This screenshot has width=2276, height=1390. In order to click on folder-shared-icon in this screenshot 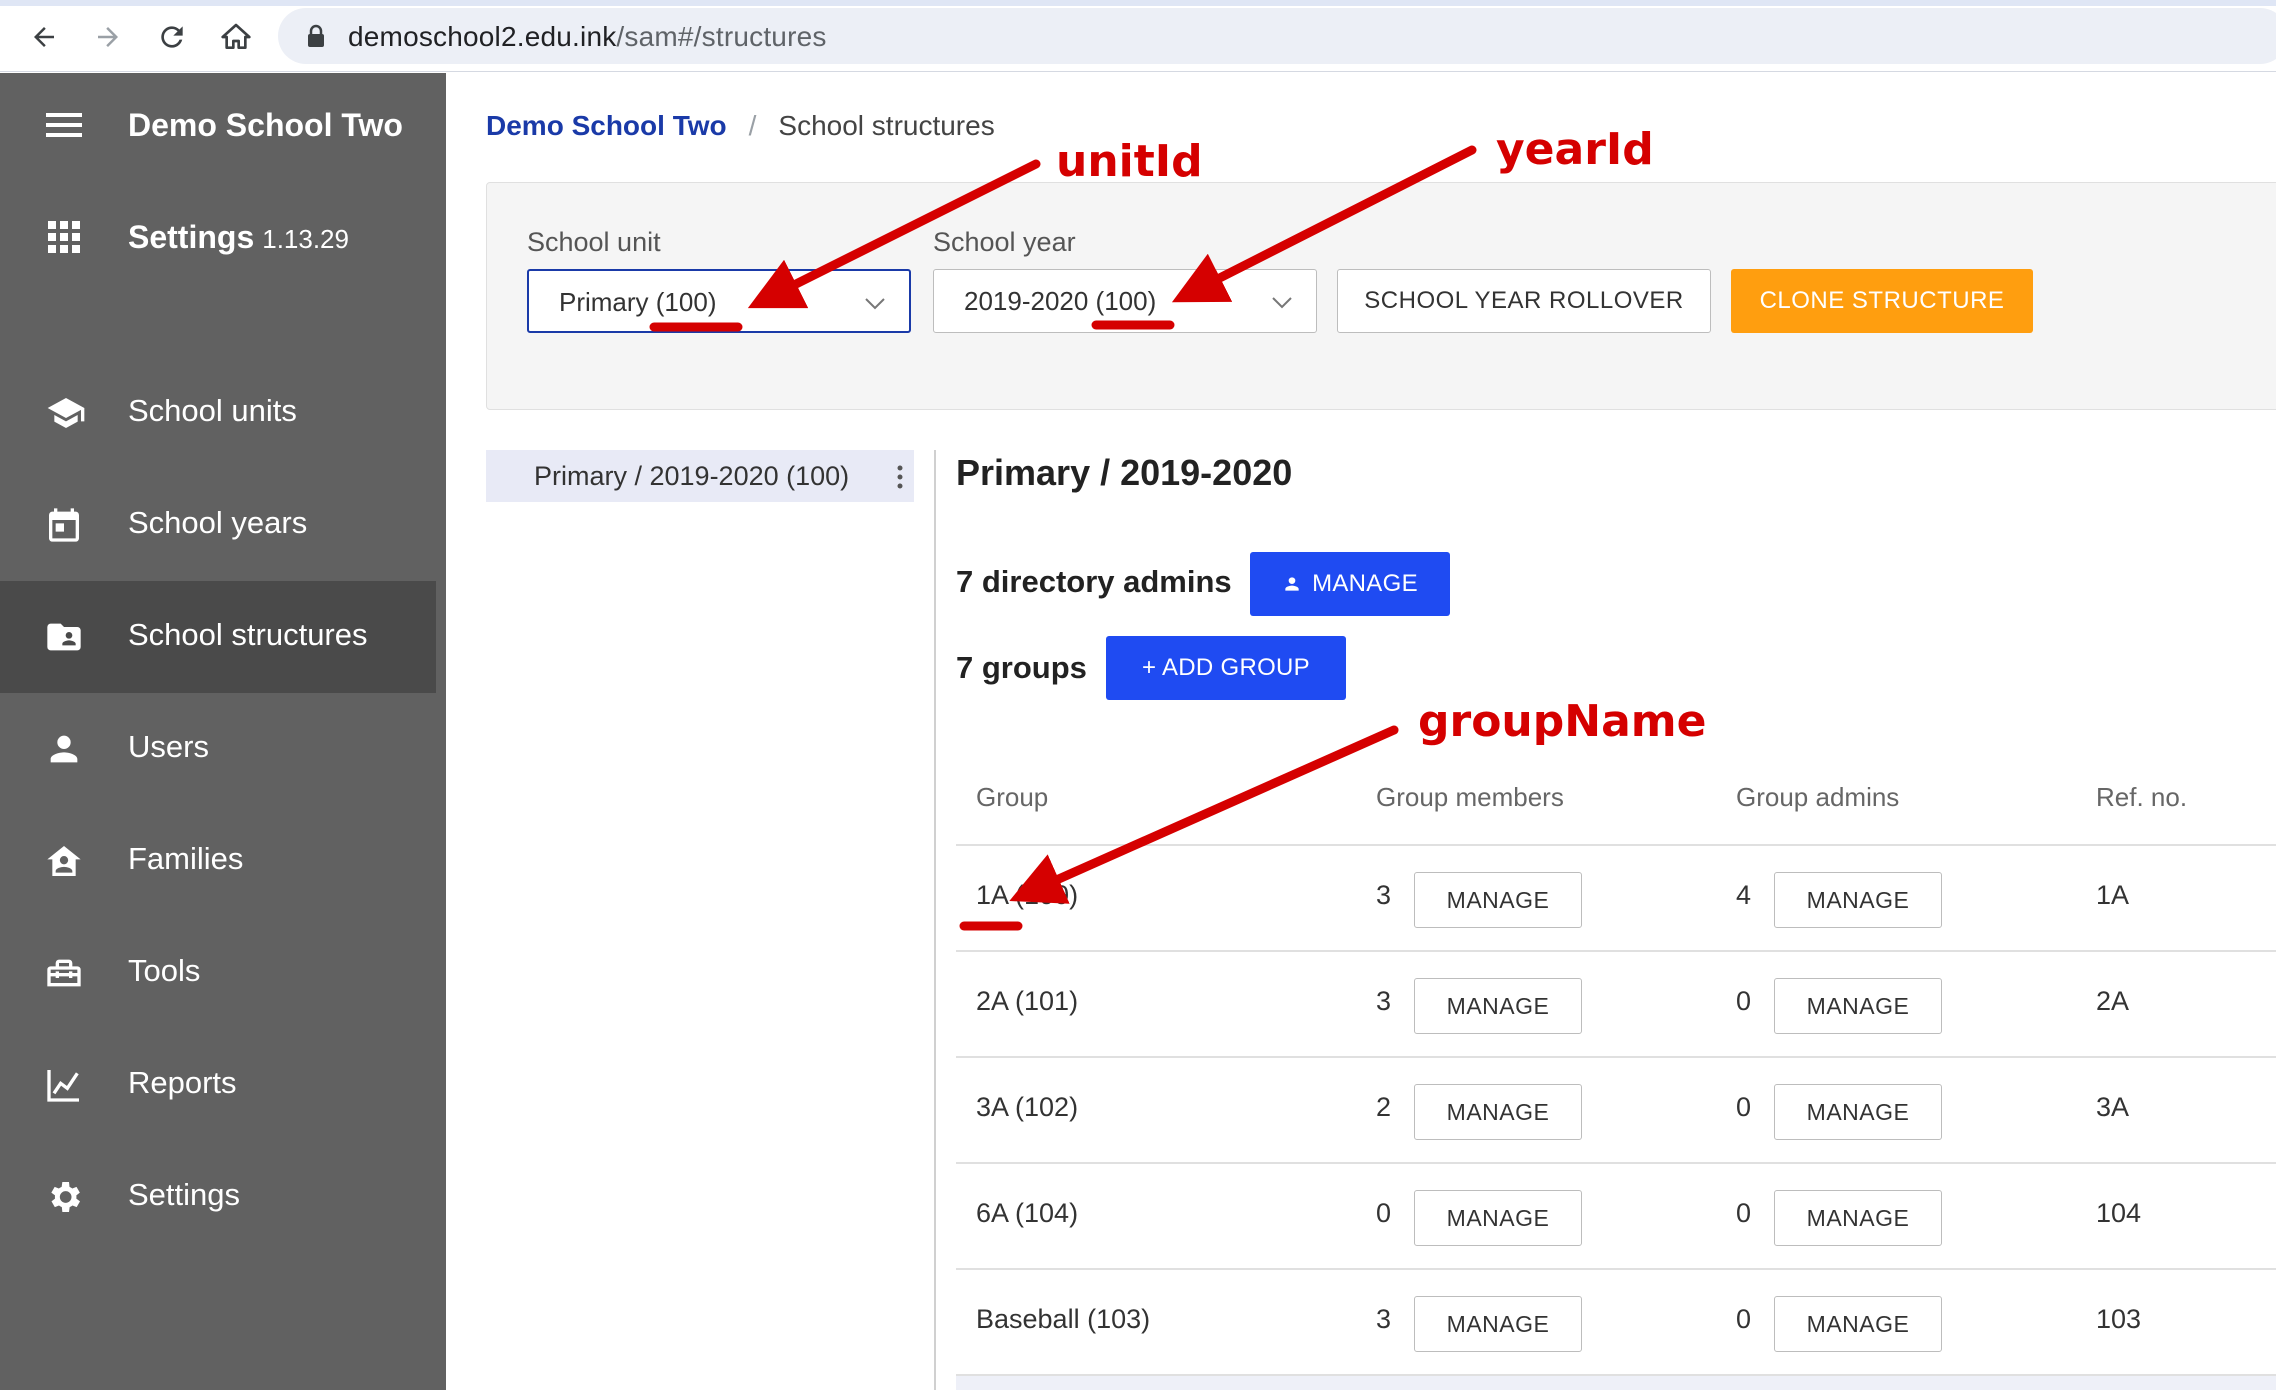, I will do `click(64, 637)`.